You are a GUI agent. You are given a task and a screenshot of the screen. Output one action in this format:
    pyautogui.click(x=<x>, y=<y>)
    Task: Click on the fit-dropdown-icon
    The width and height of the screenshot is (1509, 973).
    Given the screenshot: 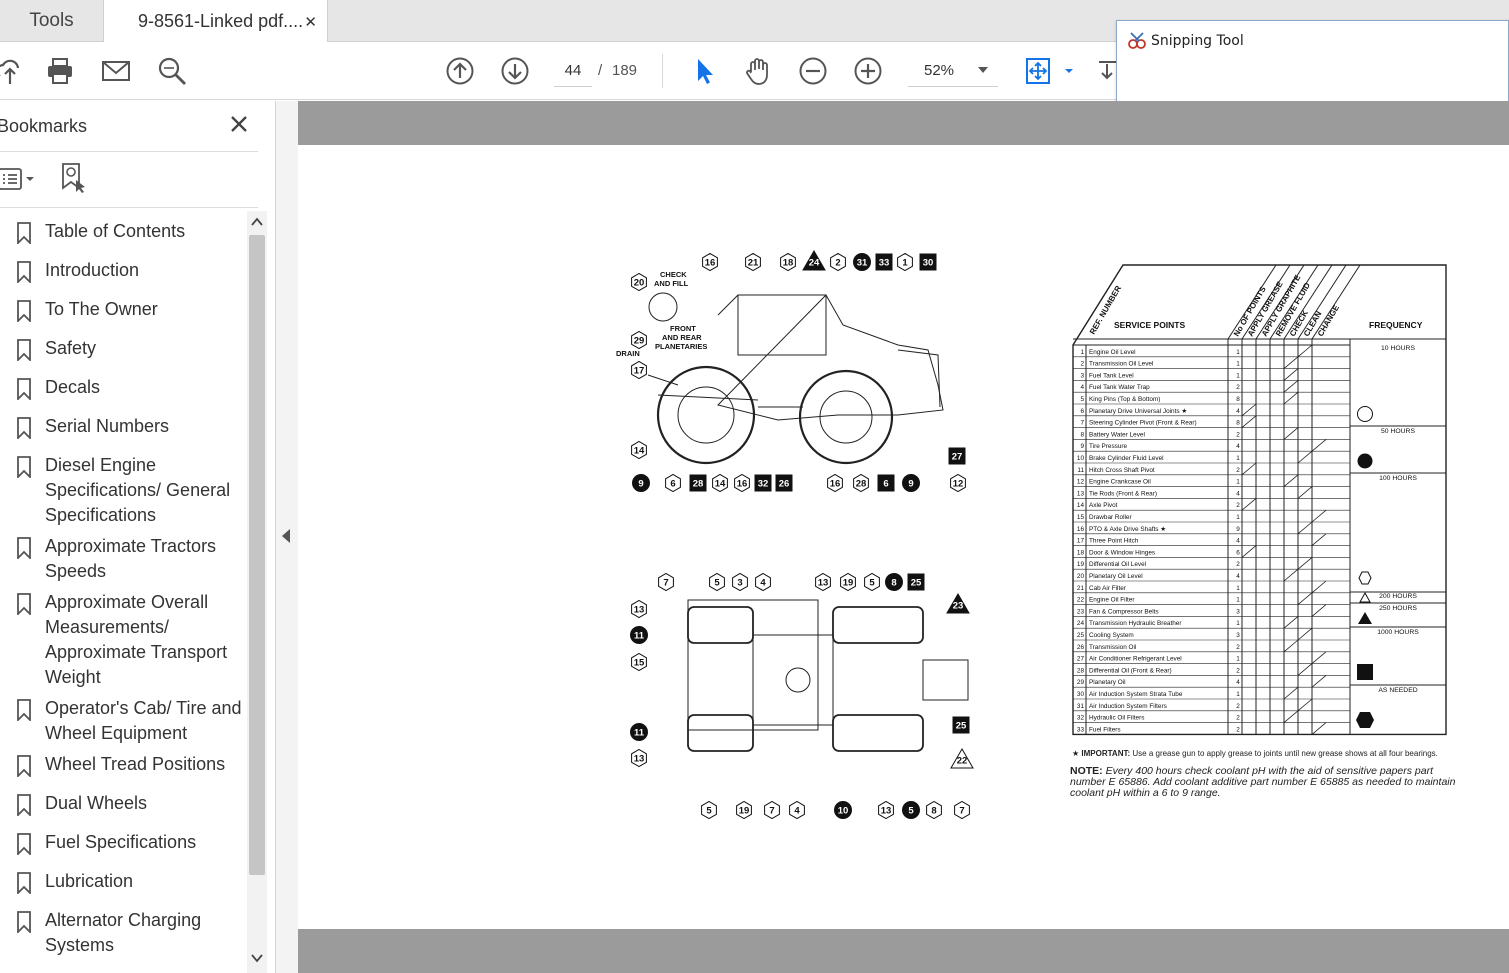 What is the action you would take?
    pyautogui.click(x=1063, y=71)
    